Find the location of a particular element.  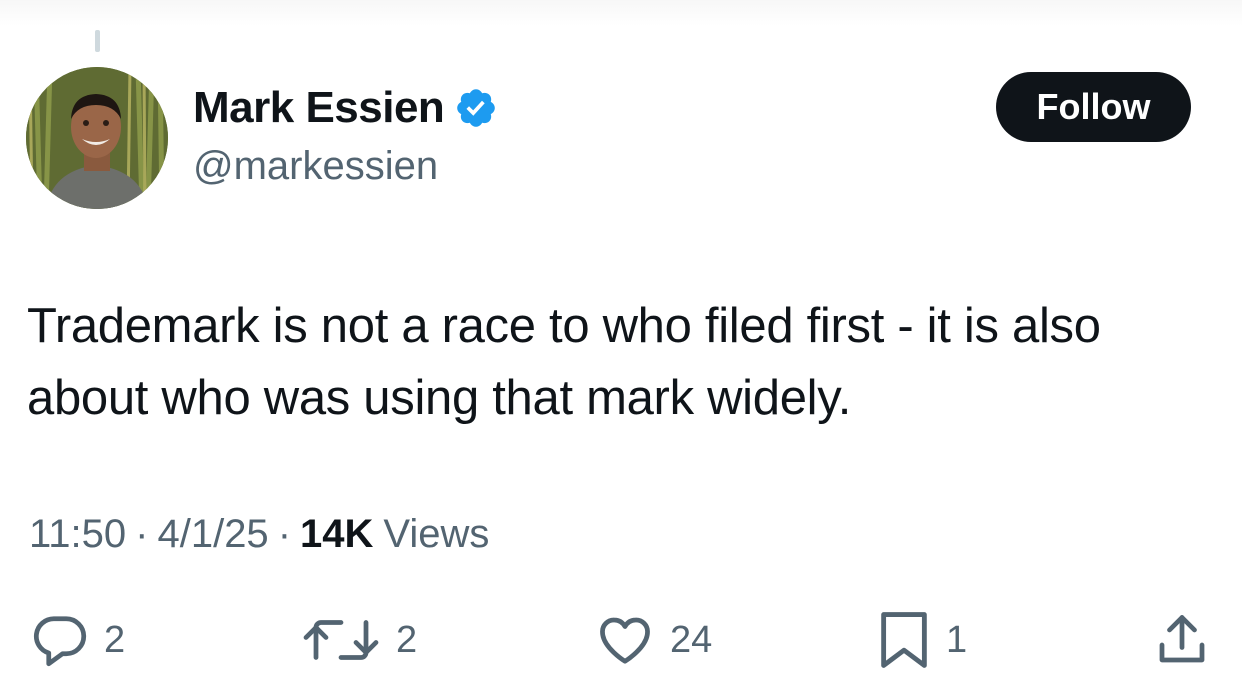

like-count: 24 is located at coordinates (691, 639).